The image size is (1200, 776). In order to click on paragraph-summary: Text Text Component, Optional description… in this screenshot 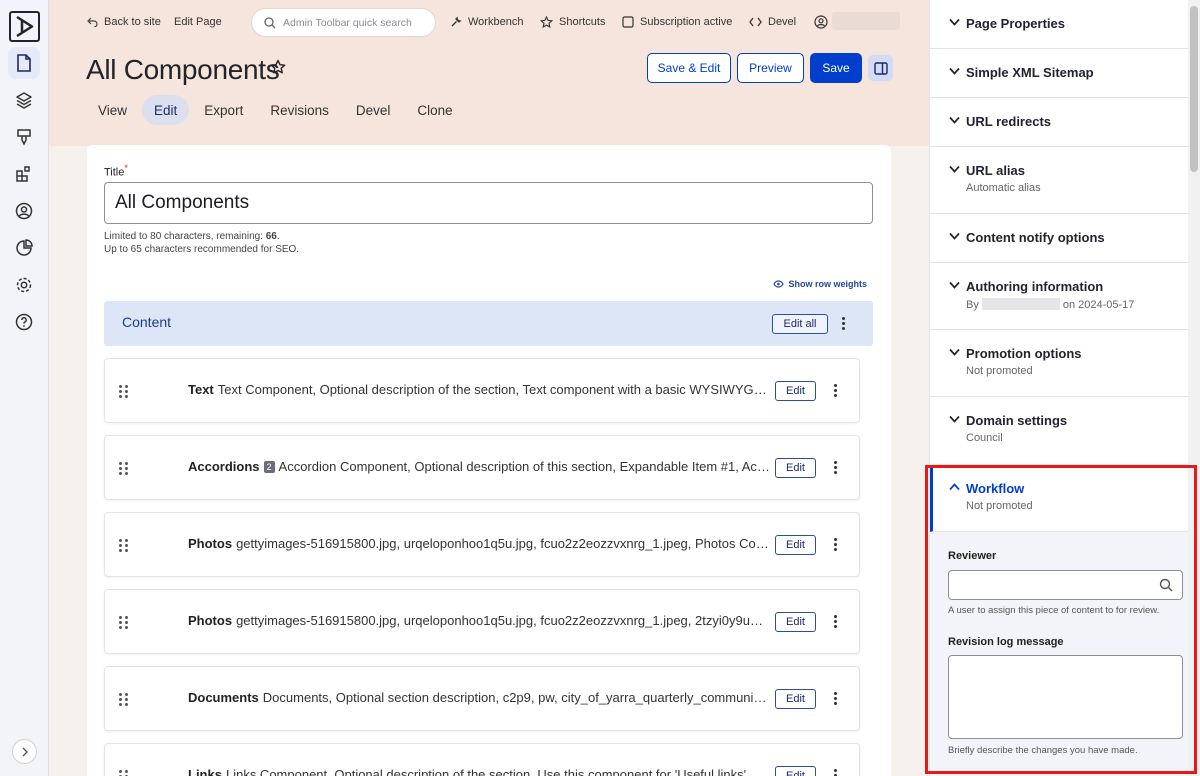, I will do `click(479, 389)`.